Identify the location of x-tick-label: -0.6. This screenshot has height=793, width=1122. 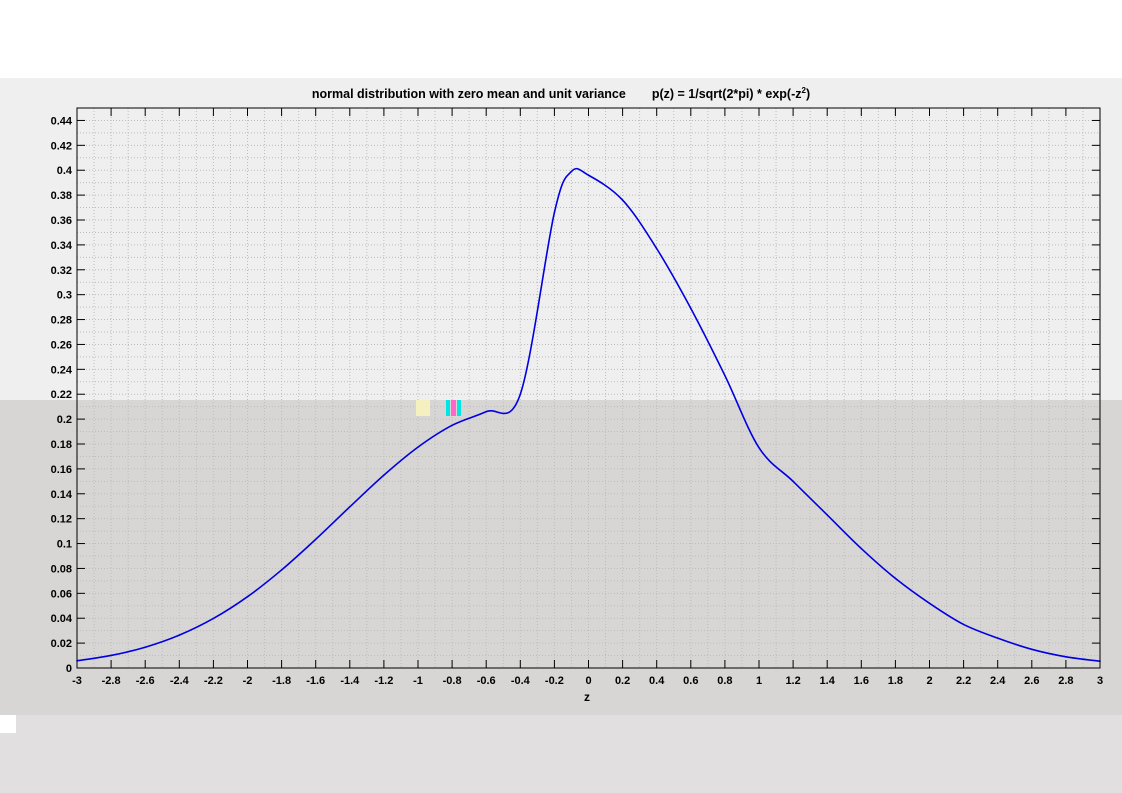
(486, 681).